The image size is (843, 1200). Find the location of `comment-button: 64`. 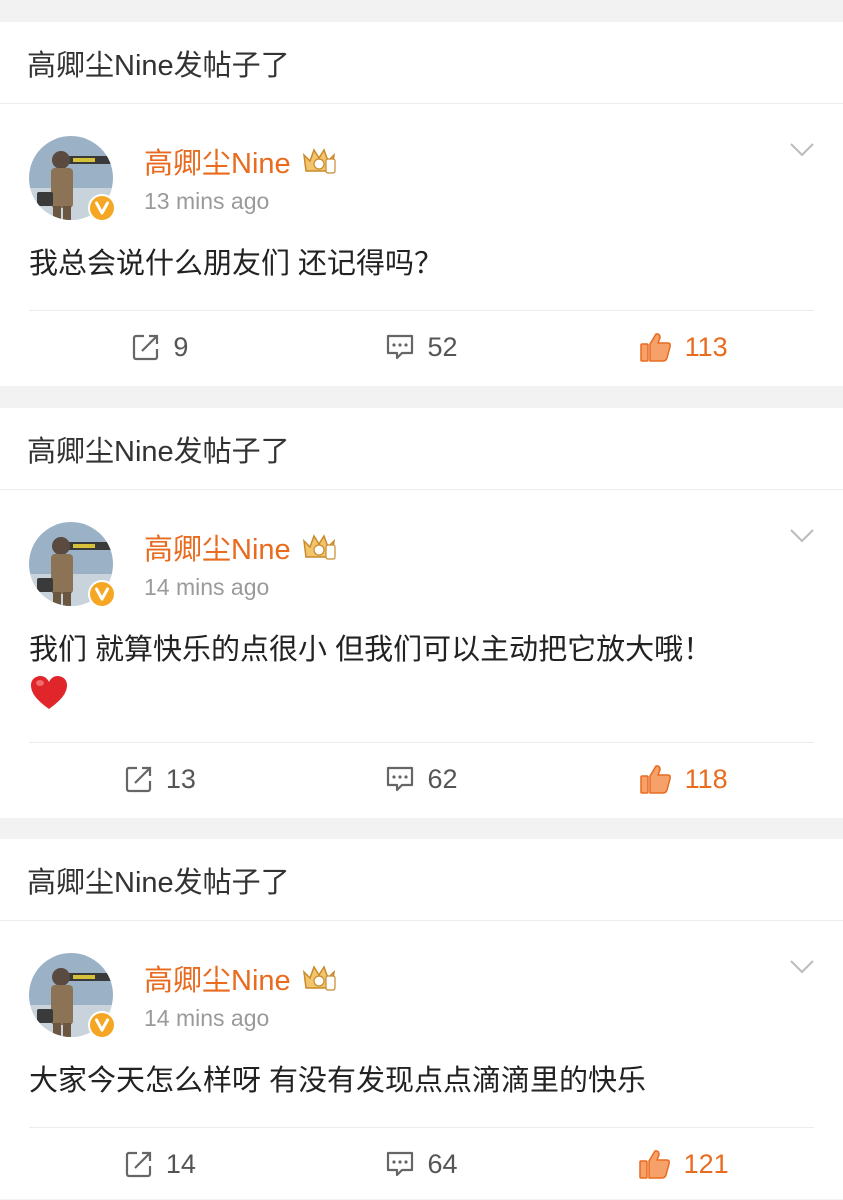

comment-button: 64 is located at coordinates (422, 1164).